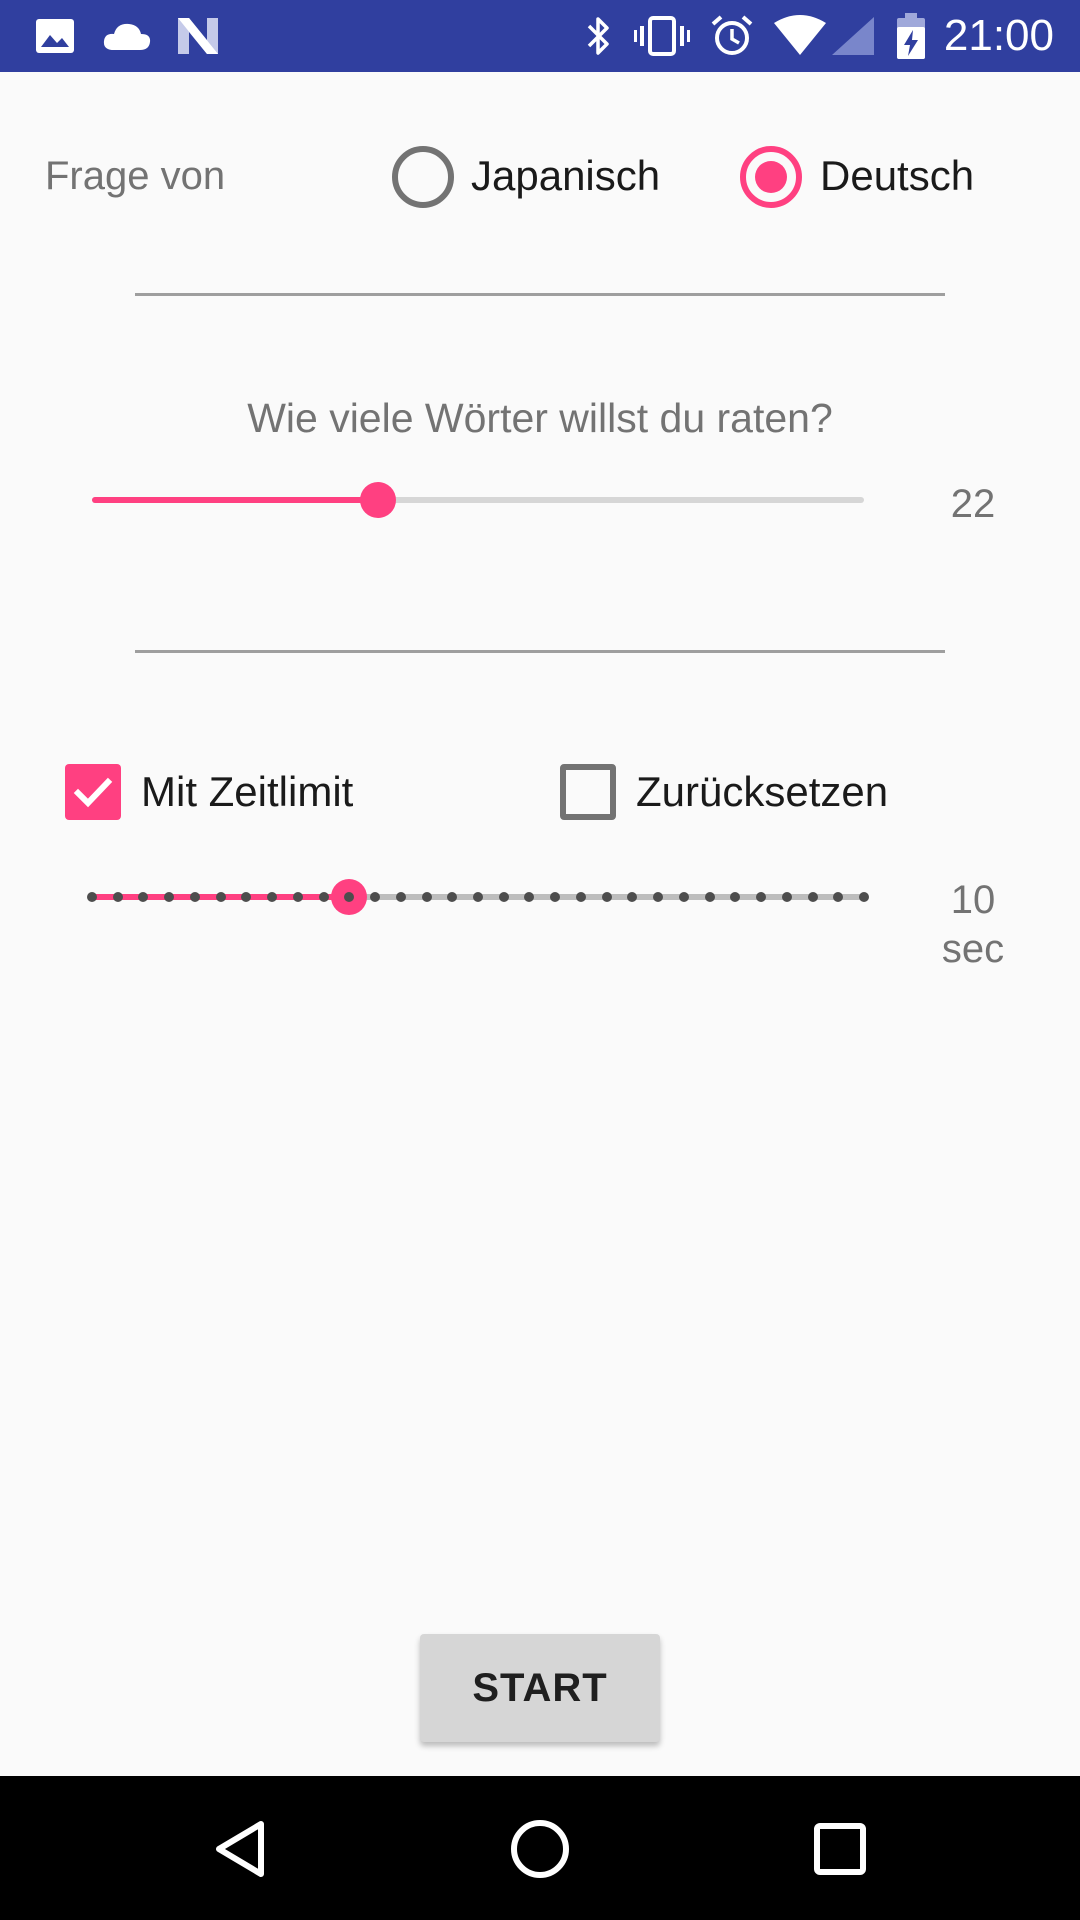  Describe the element at coordinates (565, 176) in the screenshot. I see `radio-japanisch-label: Japanisch` at that location.